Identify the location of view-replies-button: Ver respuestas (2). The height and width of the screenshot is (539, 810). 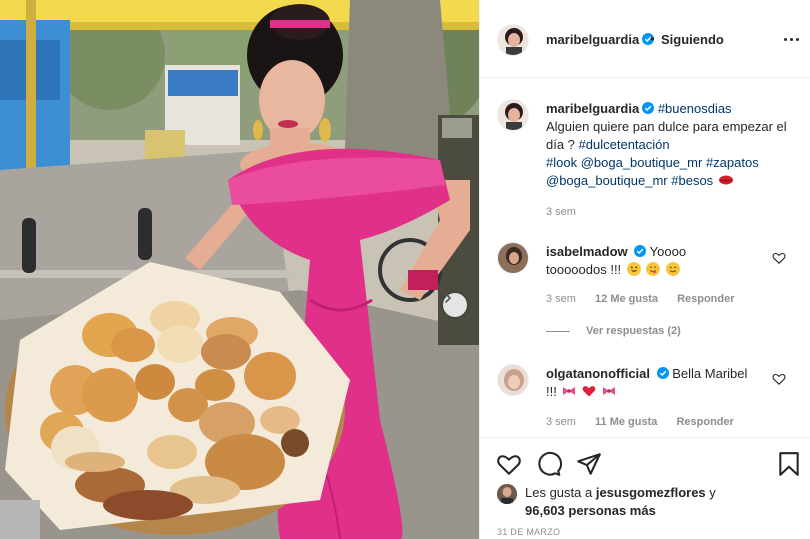
(613, 331).